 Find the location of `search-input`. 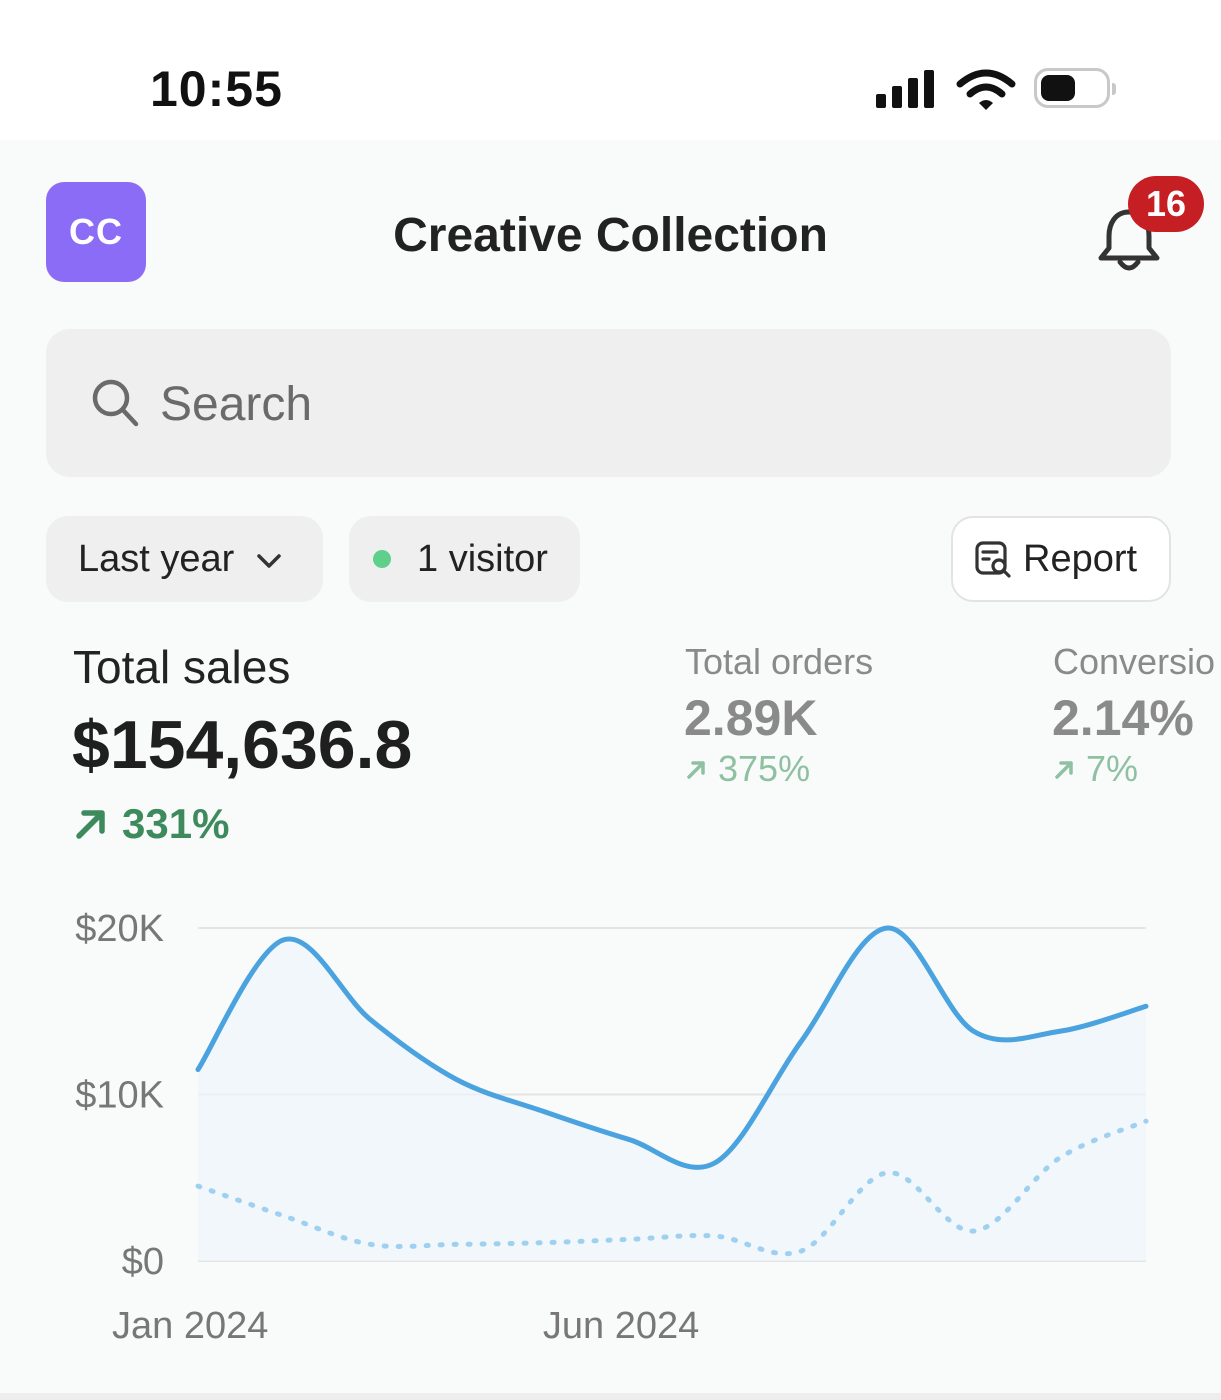

search-input is located at coordinates (610, 404).